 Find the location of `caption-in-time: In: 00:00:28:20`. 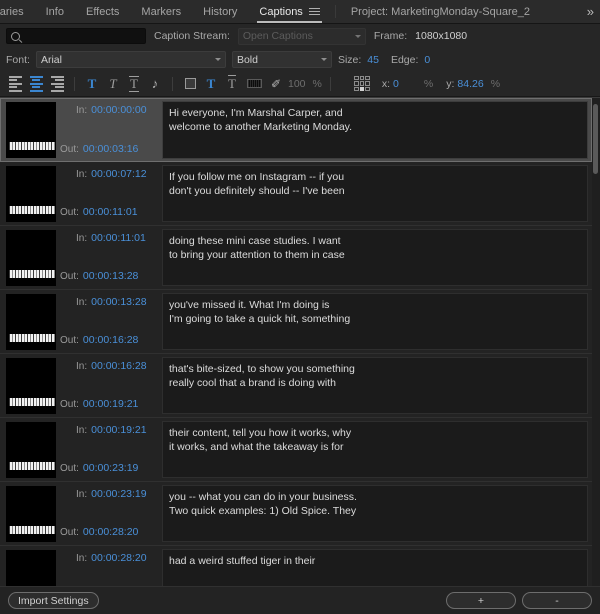

caption-in-time: In: 00:00:28:20 is located at coordinates (109, 558).